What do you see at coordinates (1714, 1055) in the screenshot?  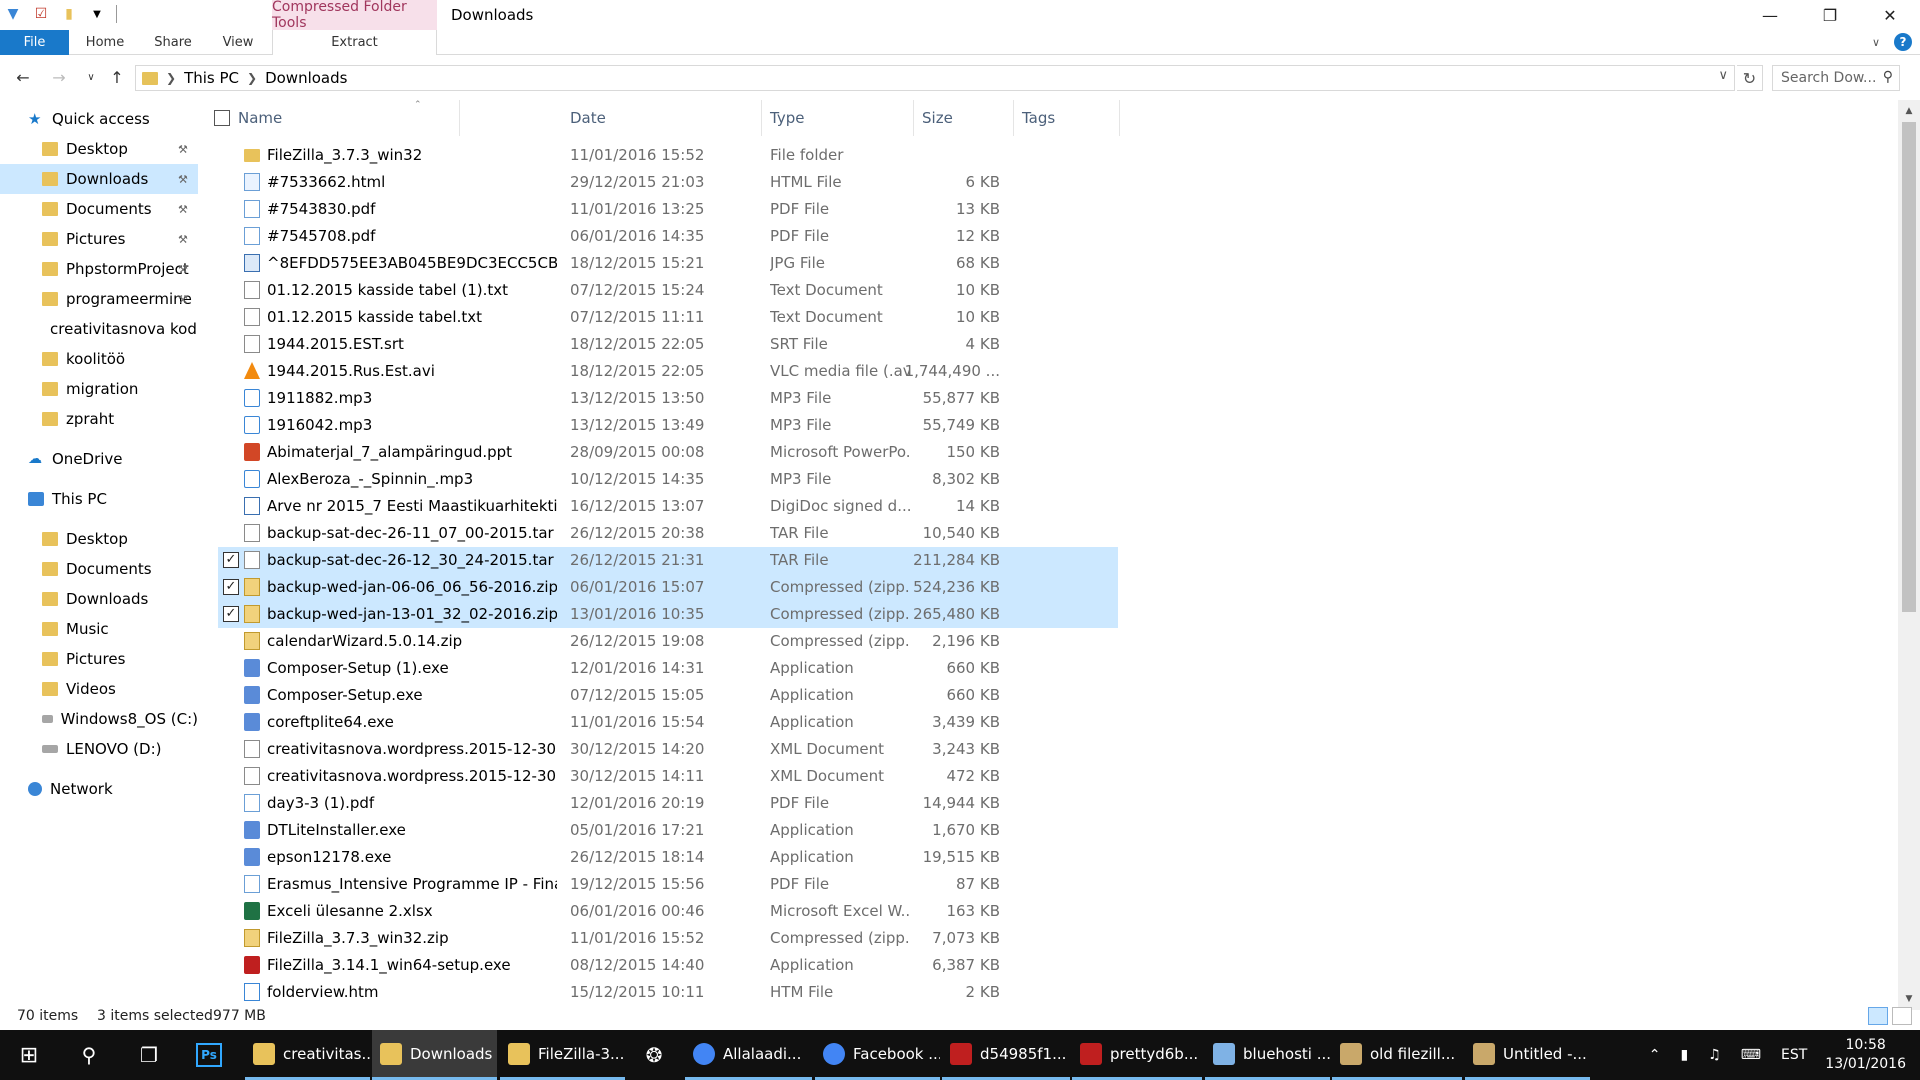 I see `volume-icon: ♫` at bounding box center [1714, 1055].